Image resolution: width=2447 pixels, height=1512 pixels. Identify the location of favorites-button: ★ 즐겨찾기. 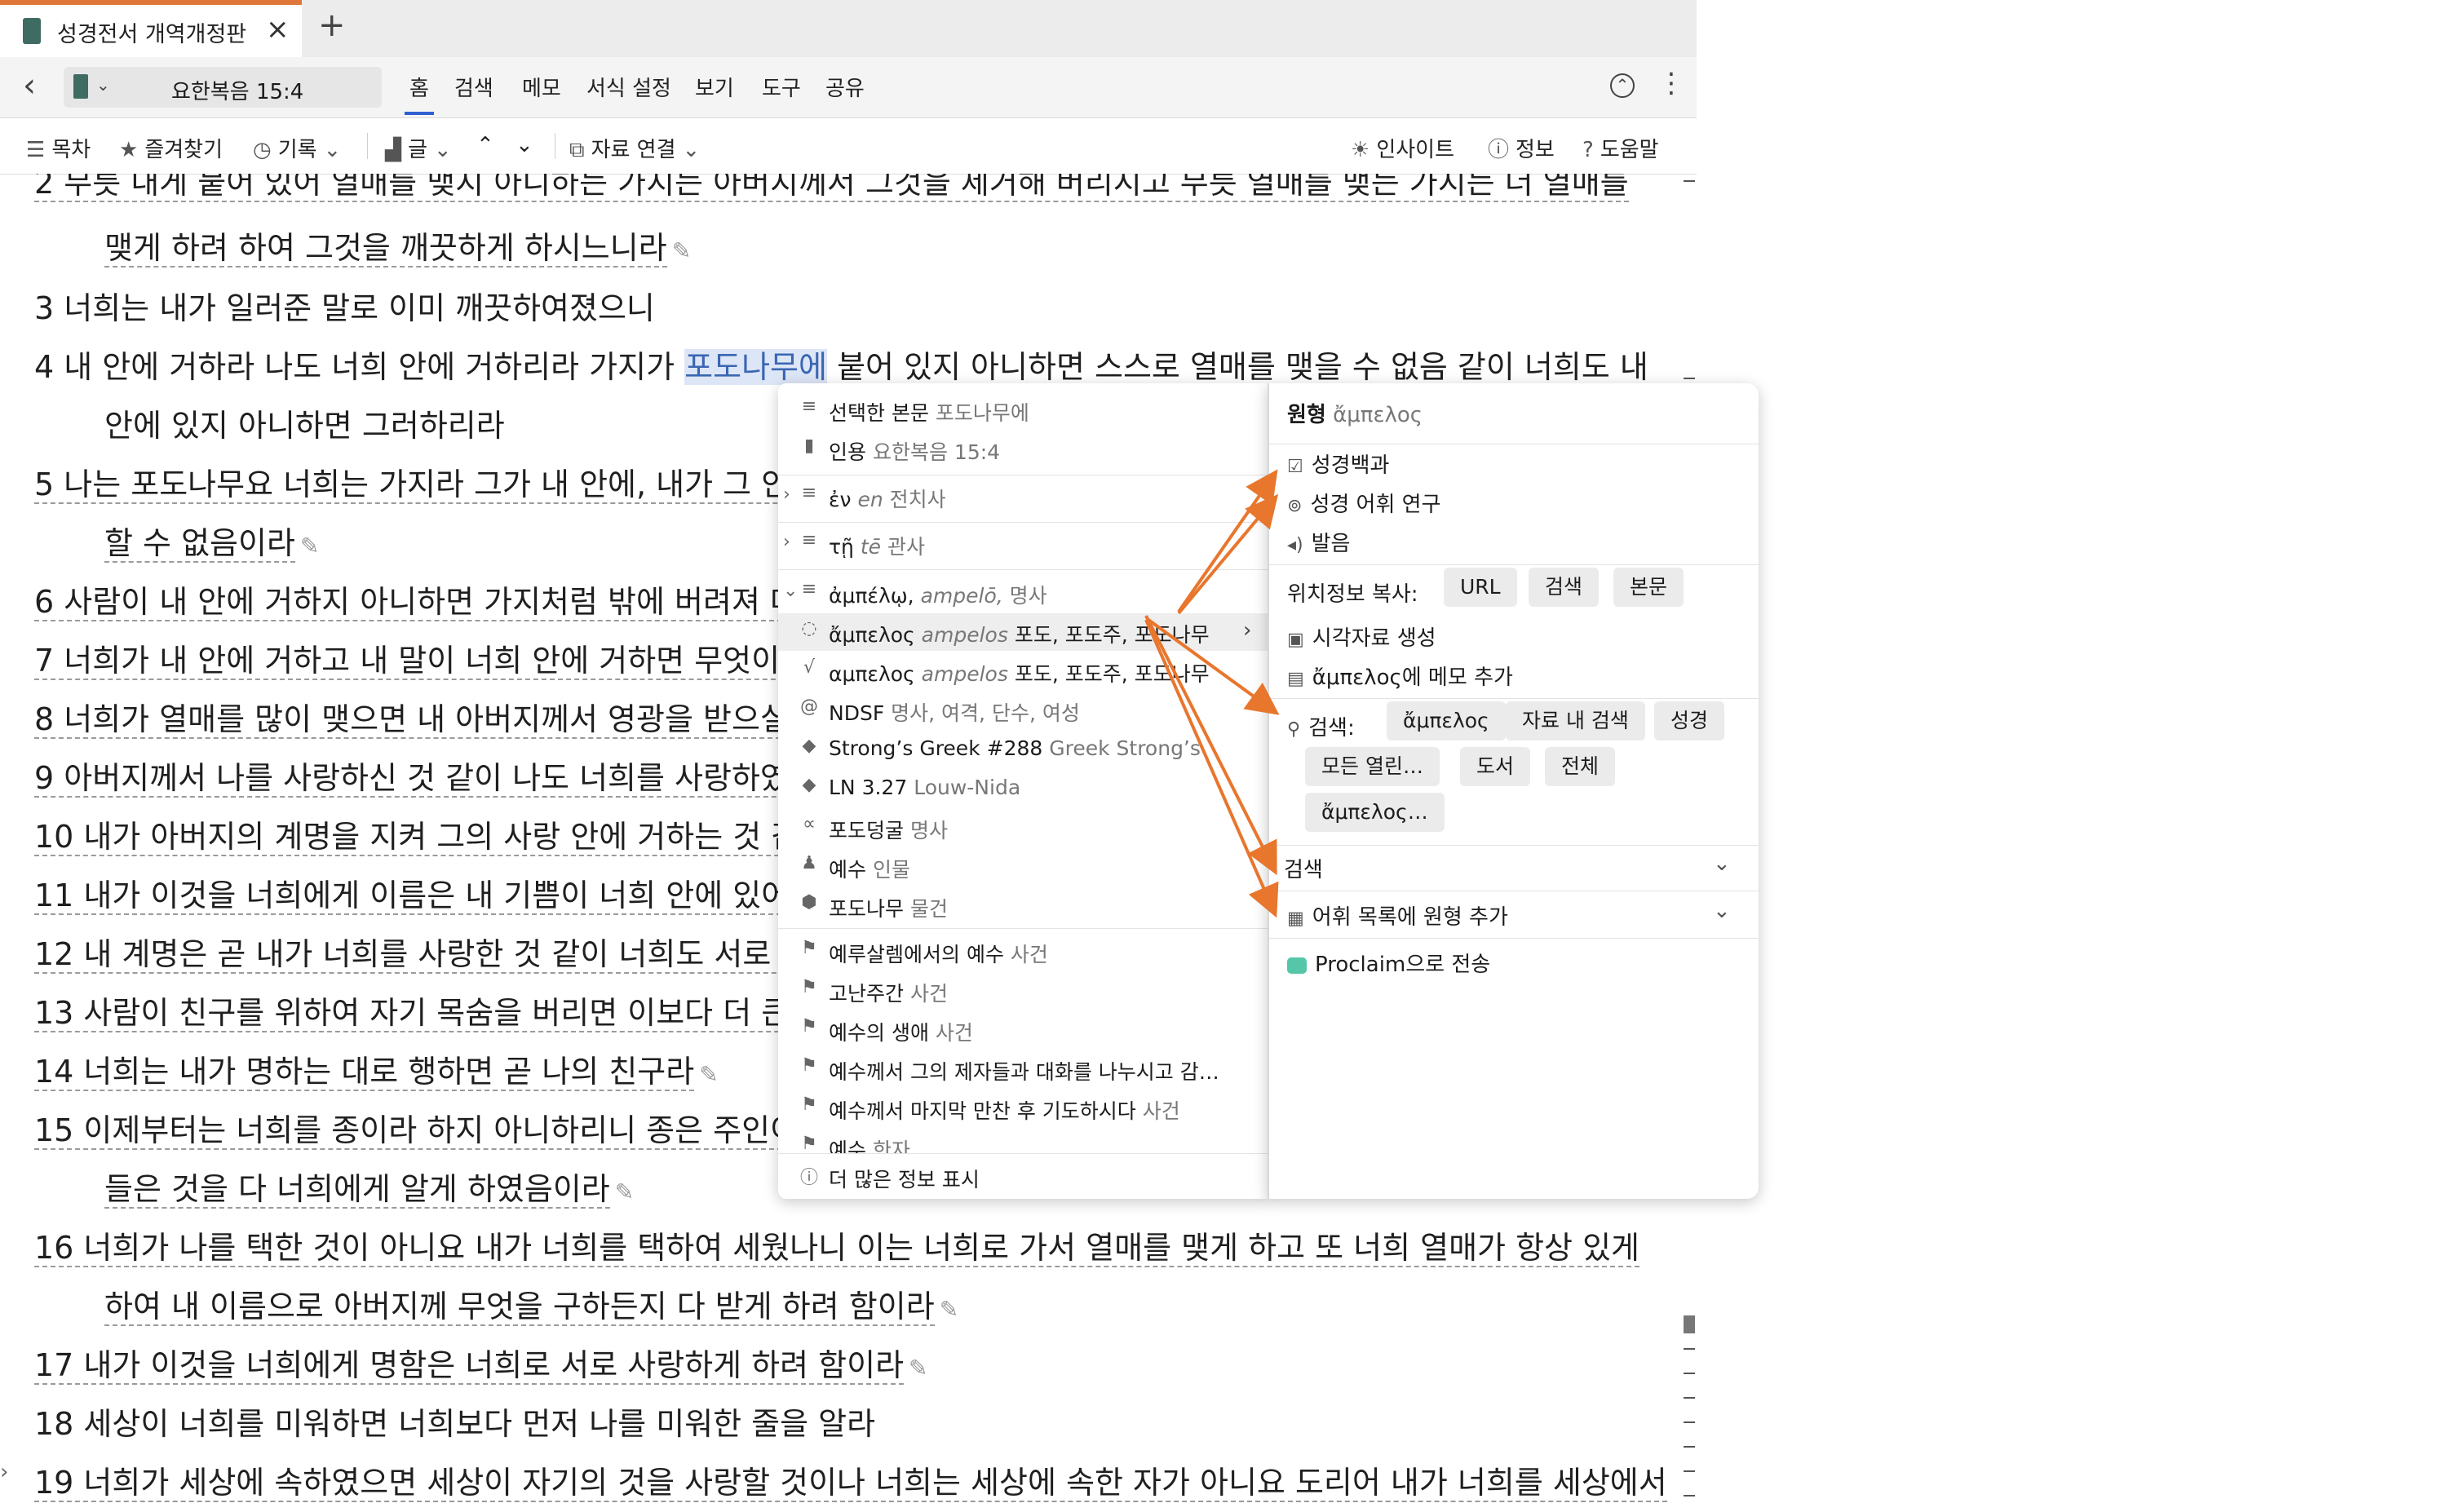
(171, 148).